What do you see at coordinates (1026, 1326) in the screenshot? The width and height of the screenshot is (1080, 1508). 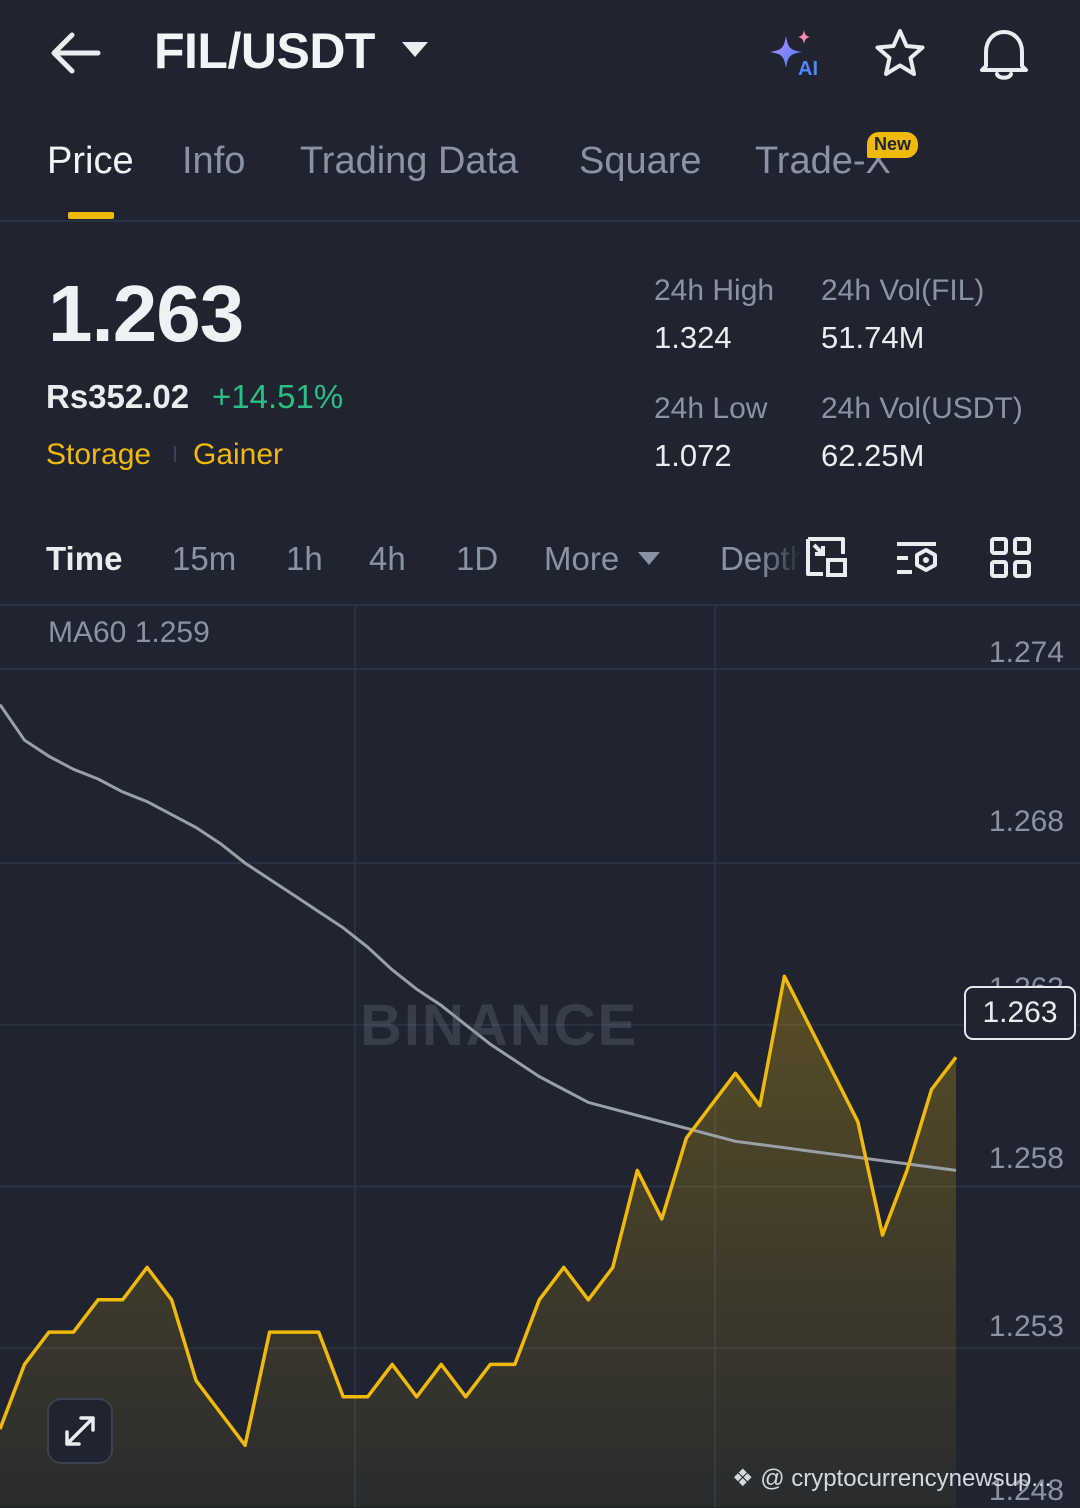 I see `y-tick-5: 1.253` at bounding box center [1026, 1326].